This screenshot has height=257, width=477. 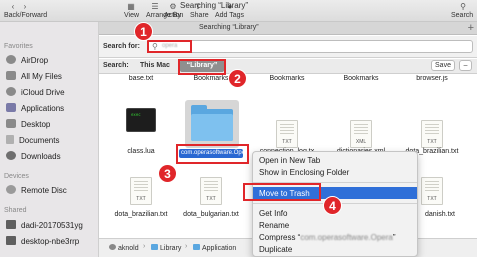 What do you see at coordinates (465, 65) in the screenshot?
I see `remove-criteria-button: −` at bounding box center [465, 65].